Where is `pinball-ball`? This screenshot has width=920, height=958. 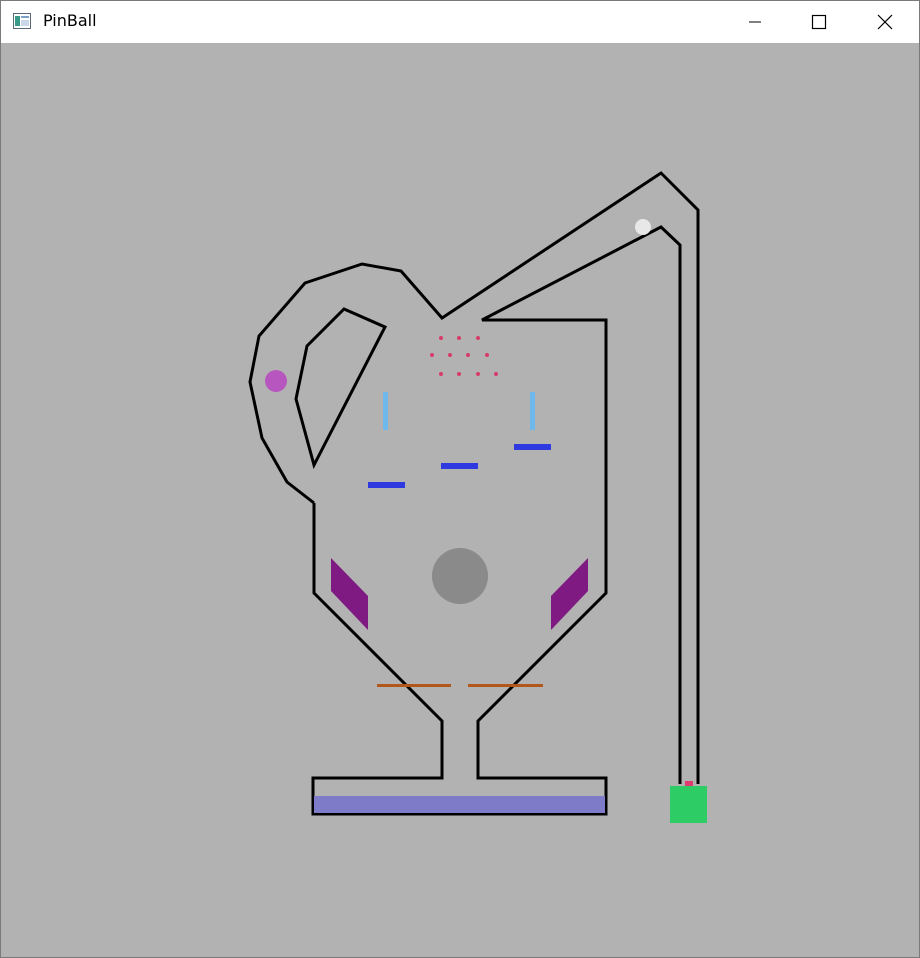
pinball-ball is located at coordinates (643, 227).